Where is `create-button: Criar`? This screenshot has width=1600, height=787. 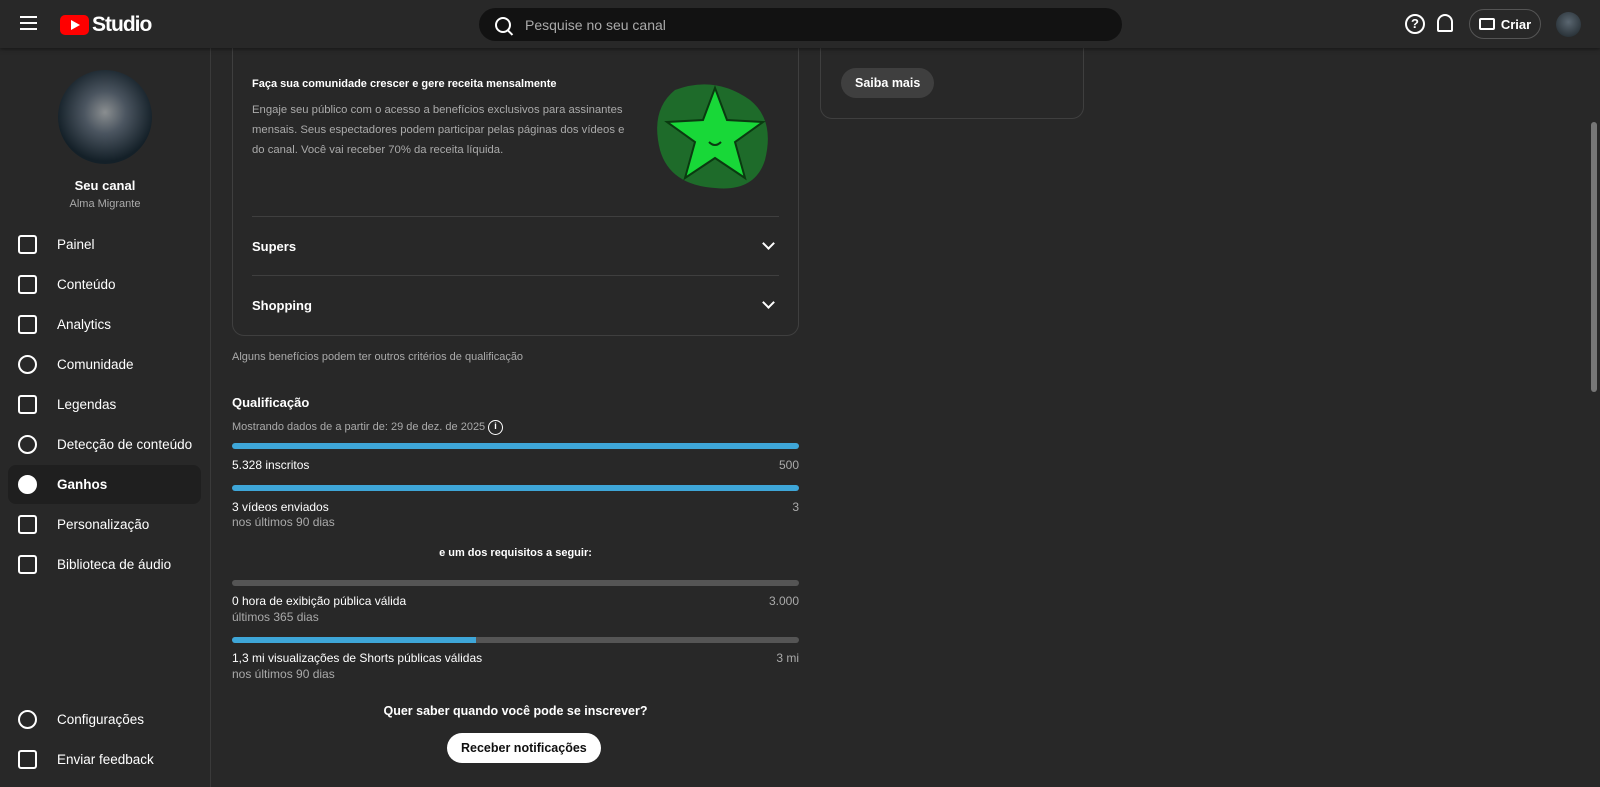
create-button: Criar is located at coordinates (1505, 24).